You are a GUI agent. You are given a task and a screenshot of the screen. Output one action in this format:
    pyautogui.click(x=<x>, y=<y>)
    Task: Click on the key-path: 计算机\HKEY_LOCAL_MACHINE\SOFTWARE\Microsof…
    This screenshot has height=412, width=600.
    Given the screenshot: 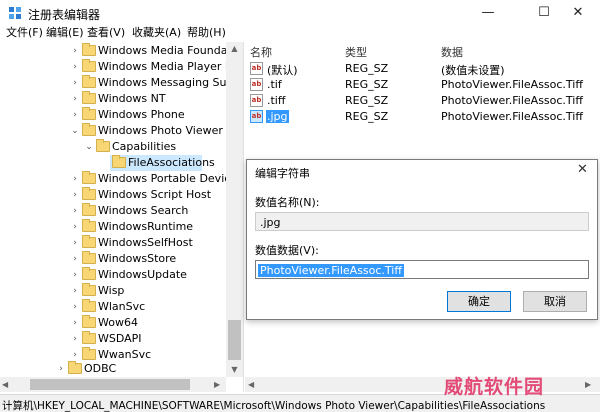 What is the action you would take?
    pyautogui.click(x=274, y=406)
    